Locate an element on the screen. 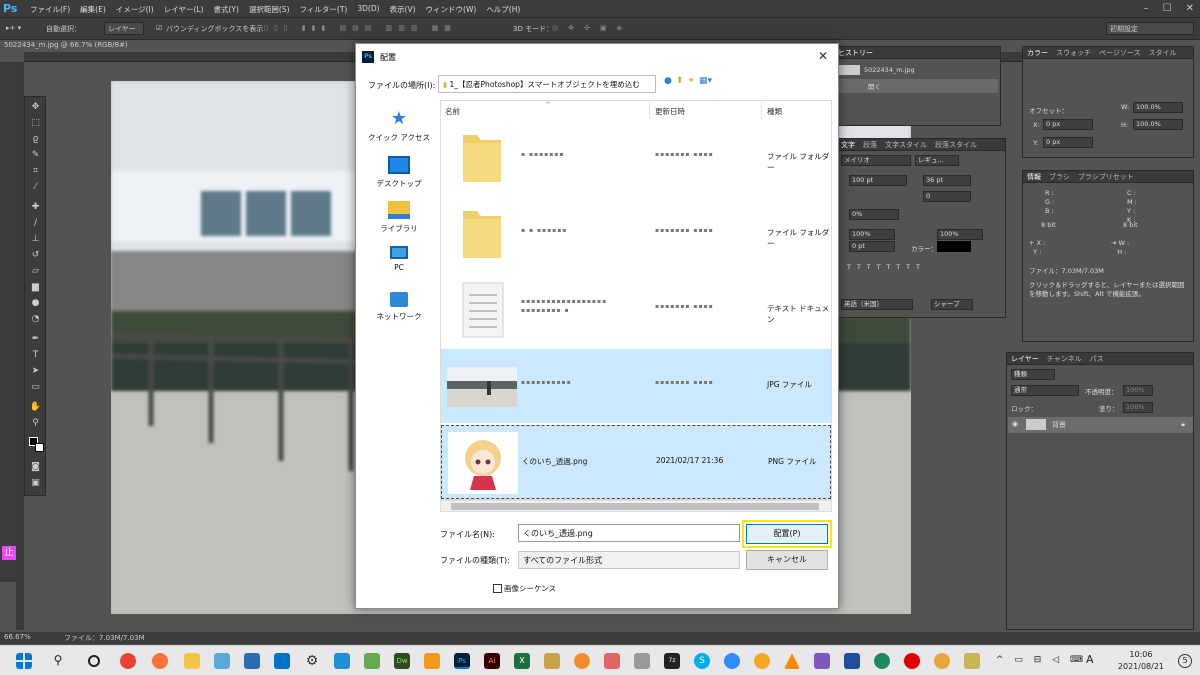  gradient-tool-icon: ▆ is located at coordinates (35, 287).